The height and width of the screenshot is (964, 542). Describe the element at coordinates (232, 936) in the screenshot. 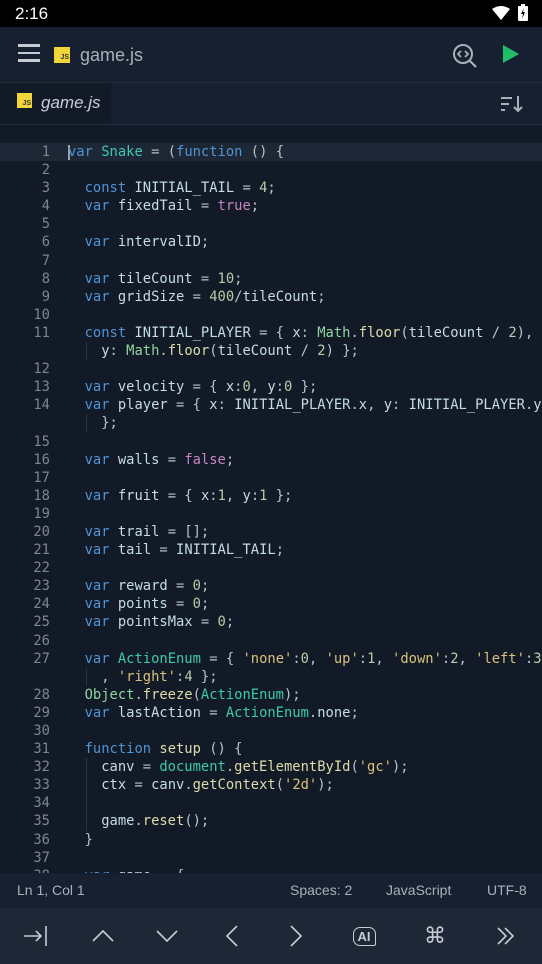

I see `arrow-left-icon` at that location.